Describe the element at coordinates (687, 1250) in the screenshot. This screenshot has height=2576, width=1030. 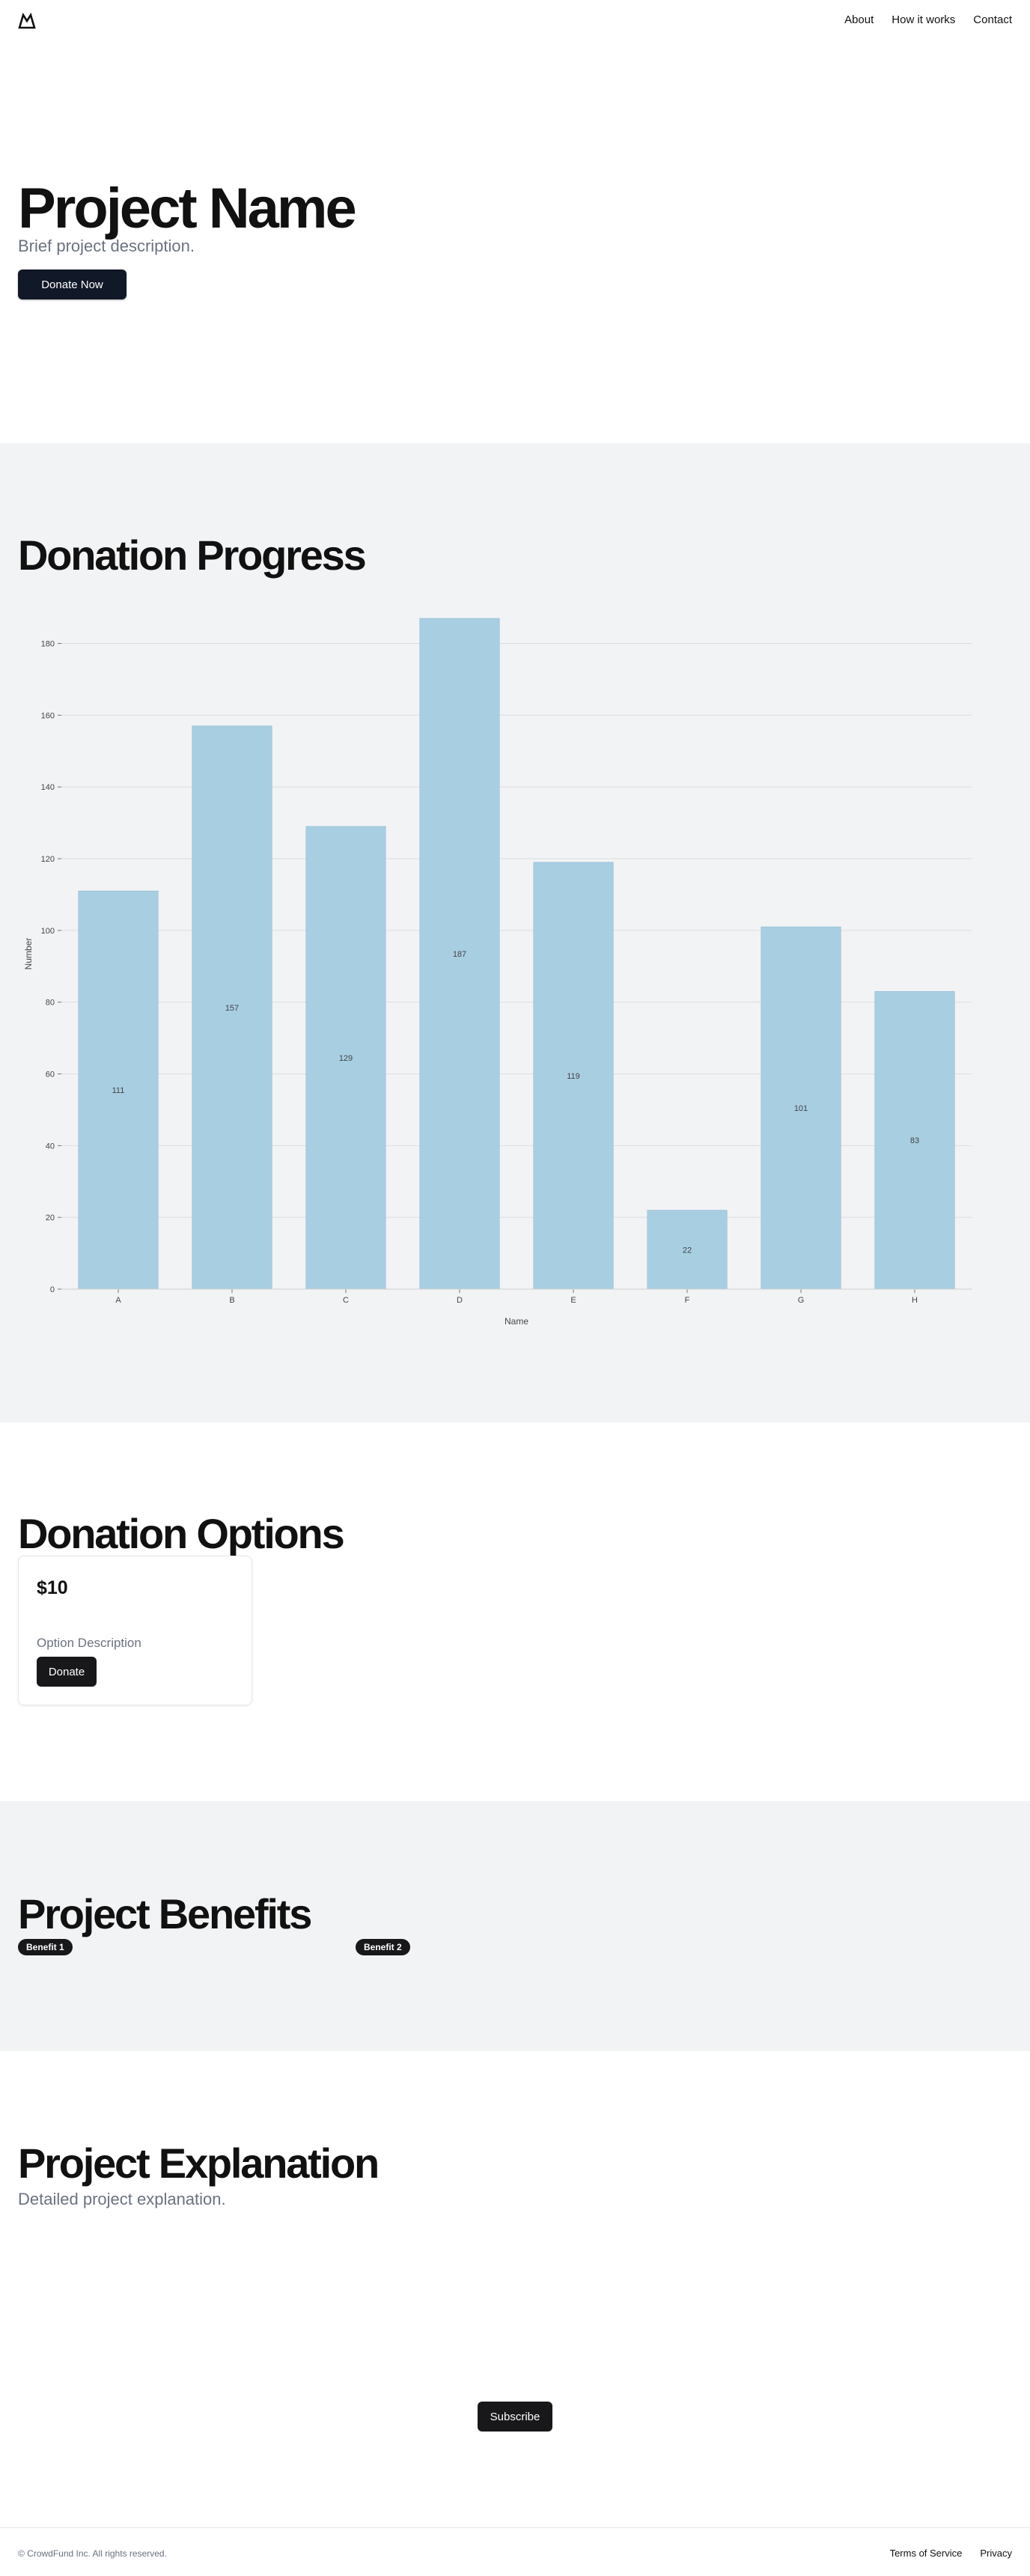
I see `bar-value-label: 22` at that location.